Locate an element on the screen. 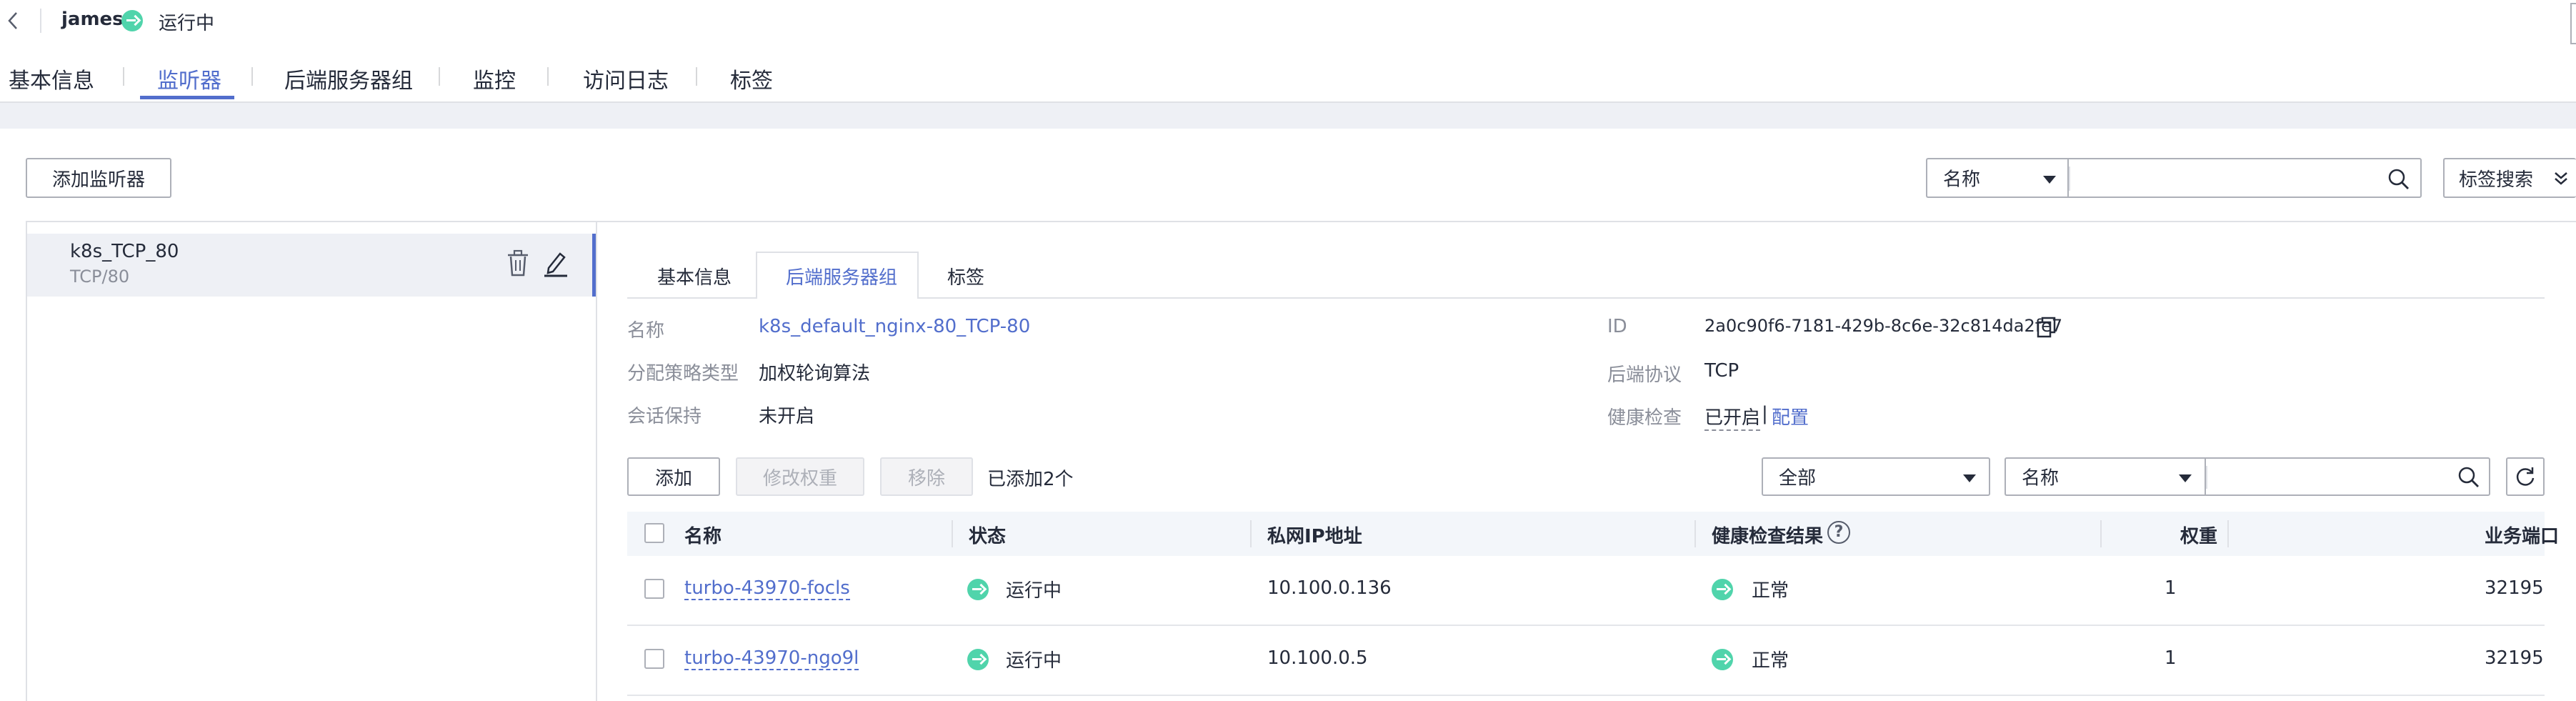 Image resolution: width=2576 pixels, height=701 pixels. group-name-link: k8s_default_nginx-80_TCP-80 is located at coordinates (895, 326).